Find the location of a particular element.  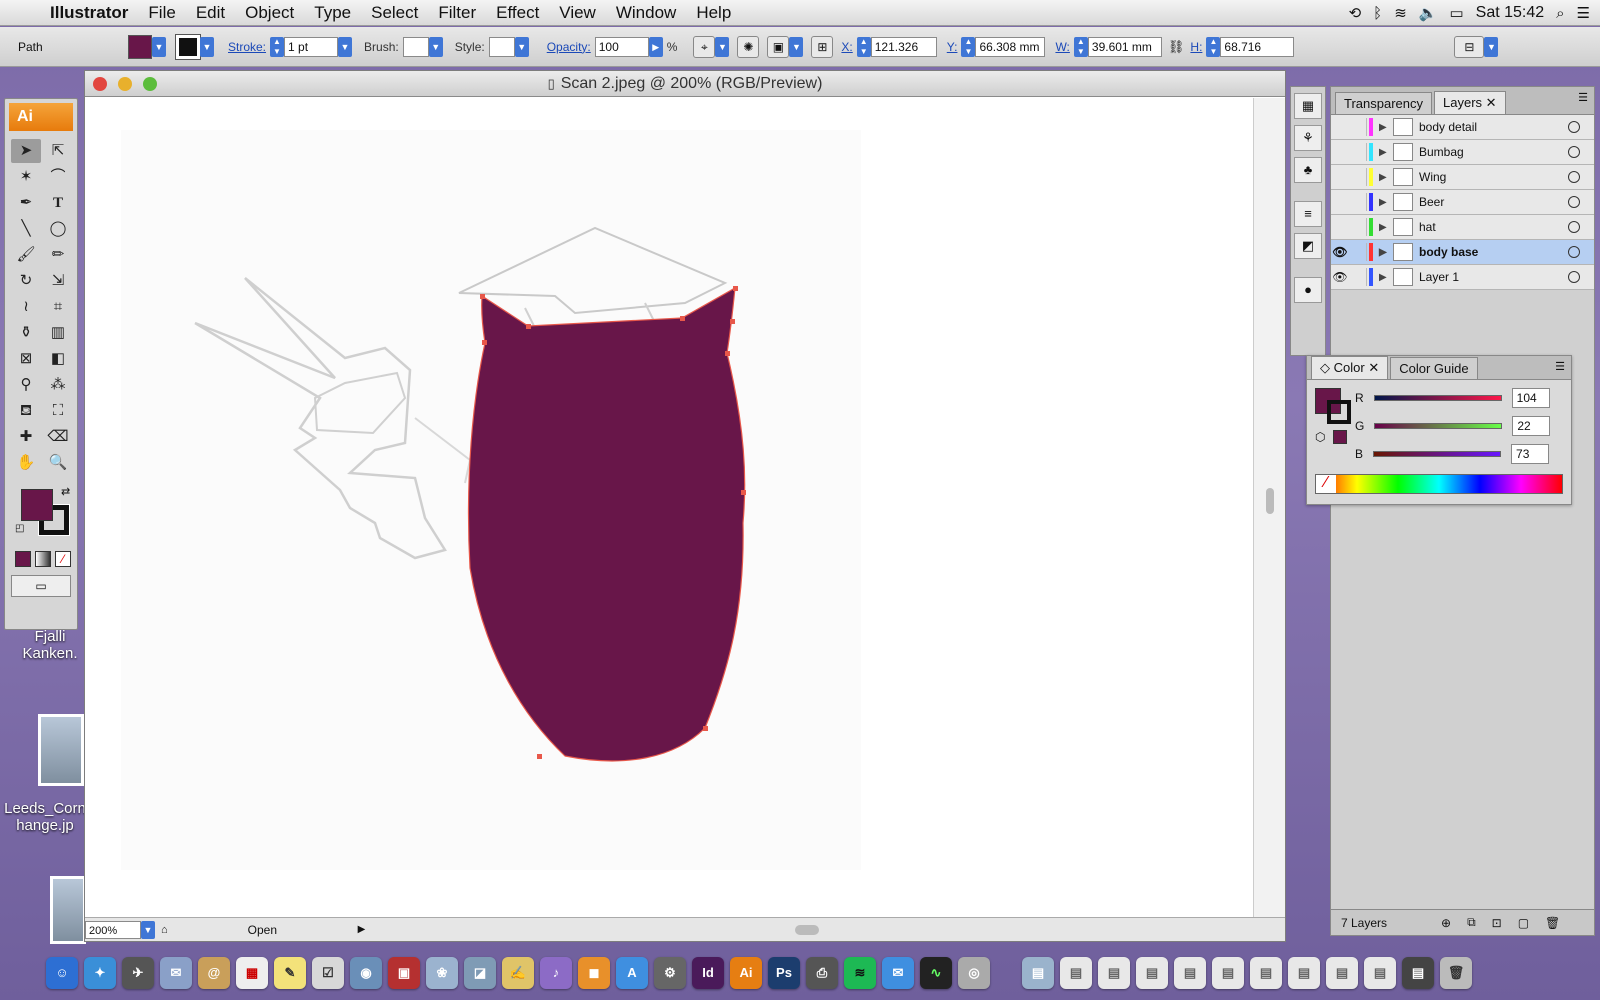

symbols-panel-icon: ♣ is located at coordinates (1308, 170).